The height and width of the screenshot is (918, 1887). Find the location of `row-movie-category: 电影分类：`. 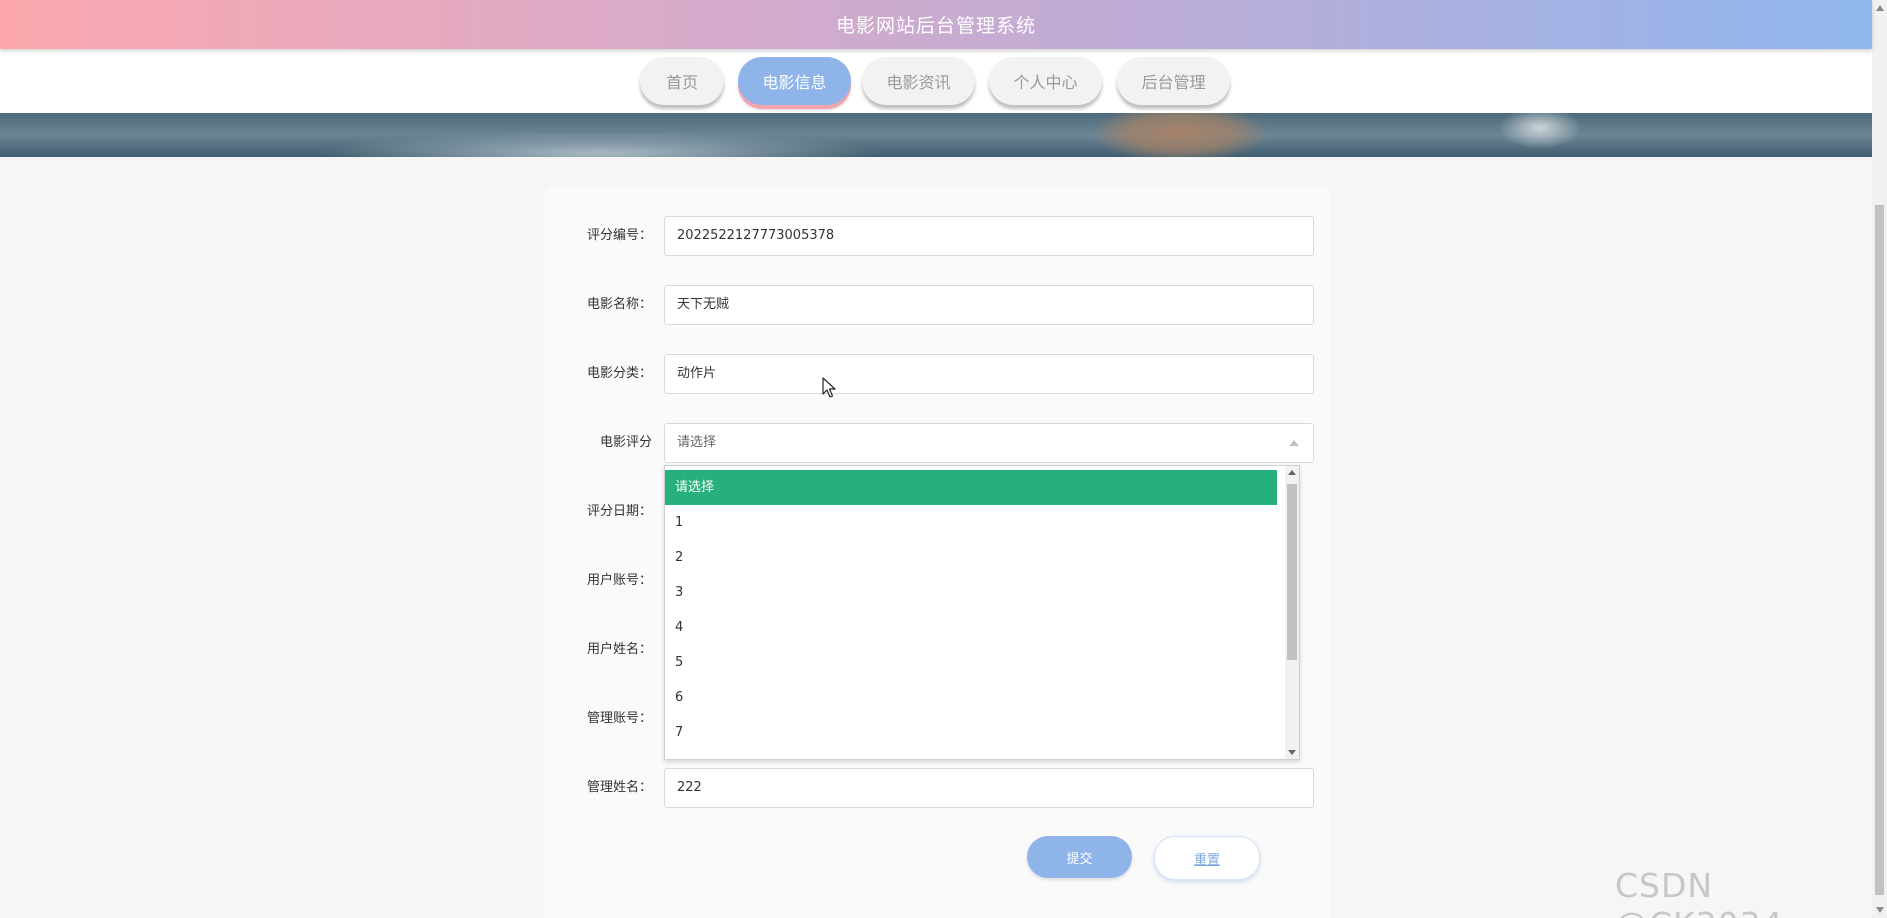

row-movie-category: 电影分类： is located at coordinates (937, 374).